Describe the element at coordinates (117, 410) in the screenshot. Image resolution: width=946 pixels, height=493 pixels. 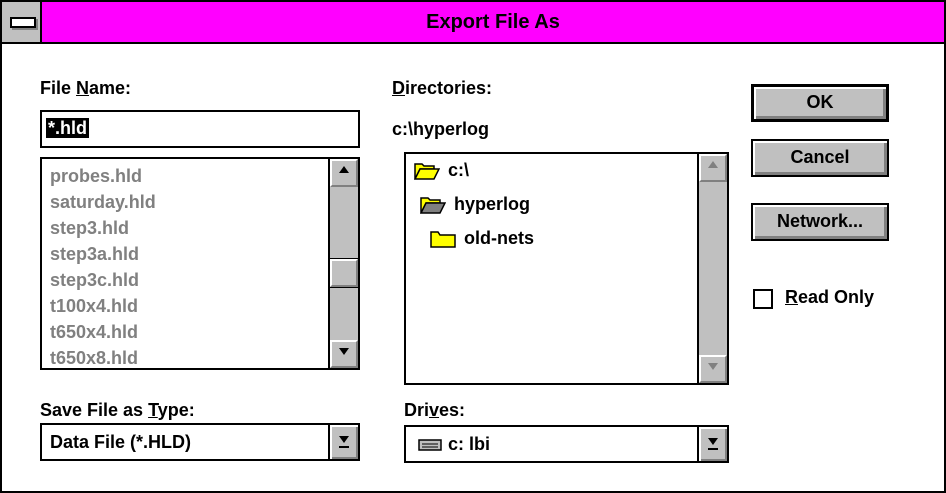
I see `save-type-label: Save File as Type:` at that location.